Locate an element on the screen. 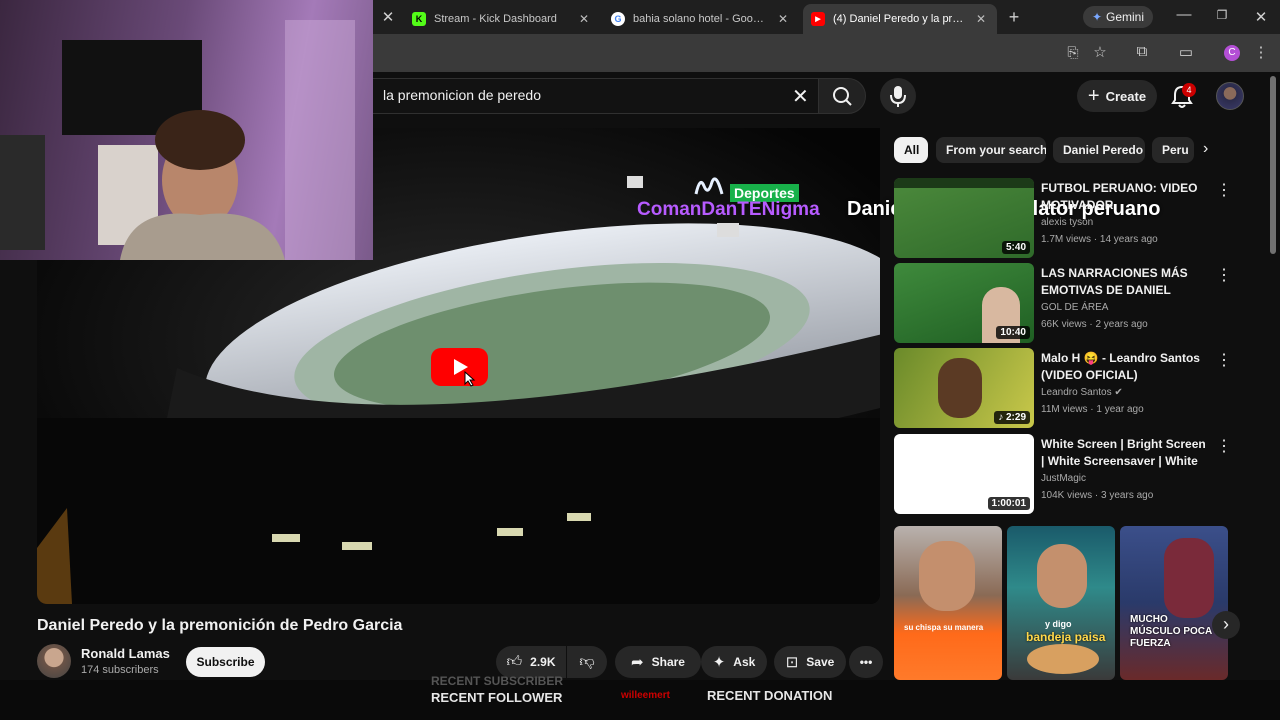 The image size is (1280, 720). new-tab-icon: + is located at coordinates (1014, 17).